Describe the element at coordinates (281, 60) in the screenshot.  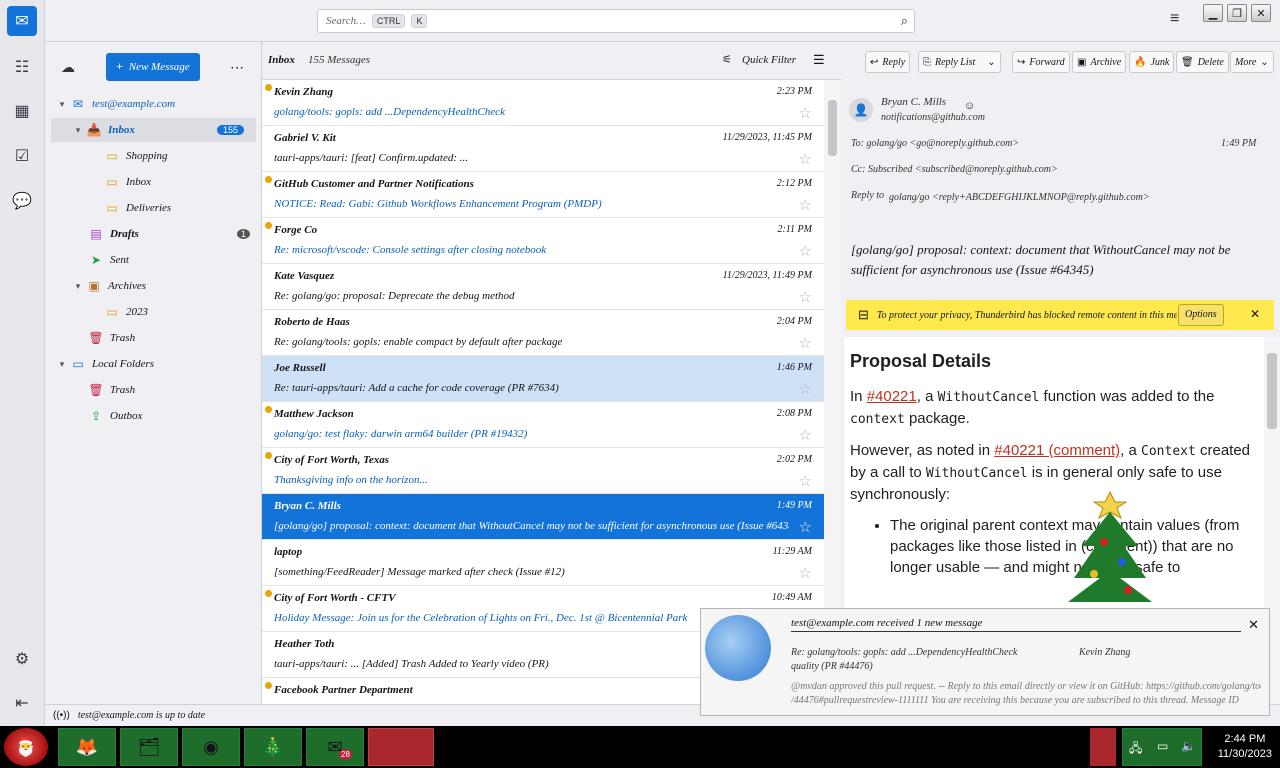
I see `folder-title: Inbox` at that location.